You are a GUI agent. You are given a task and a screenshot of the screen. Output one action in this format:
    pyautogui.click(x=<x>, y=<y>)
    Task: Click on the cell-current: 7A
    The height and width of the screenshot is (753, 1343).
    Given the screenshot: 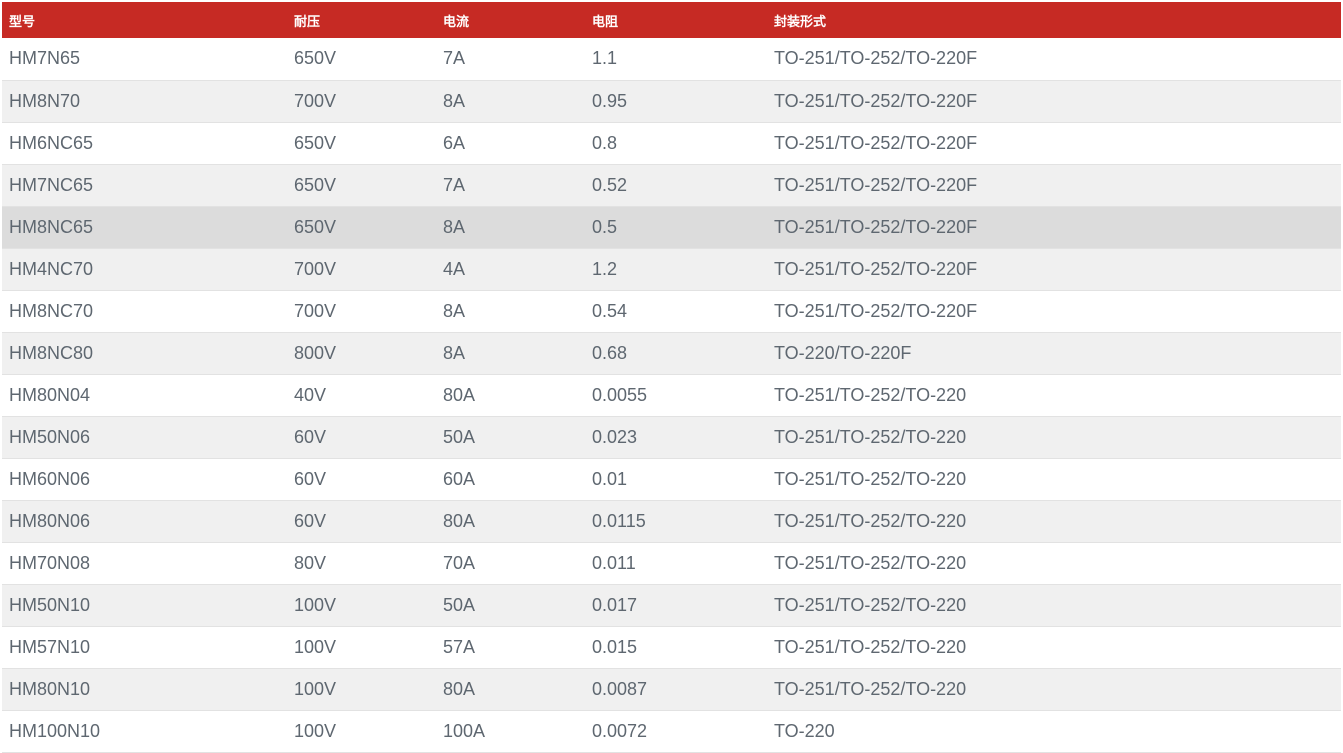 What is the action you would take?
    pyautogui.click(x=454, y=58)
    